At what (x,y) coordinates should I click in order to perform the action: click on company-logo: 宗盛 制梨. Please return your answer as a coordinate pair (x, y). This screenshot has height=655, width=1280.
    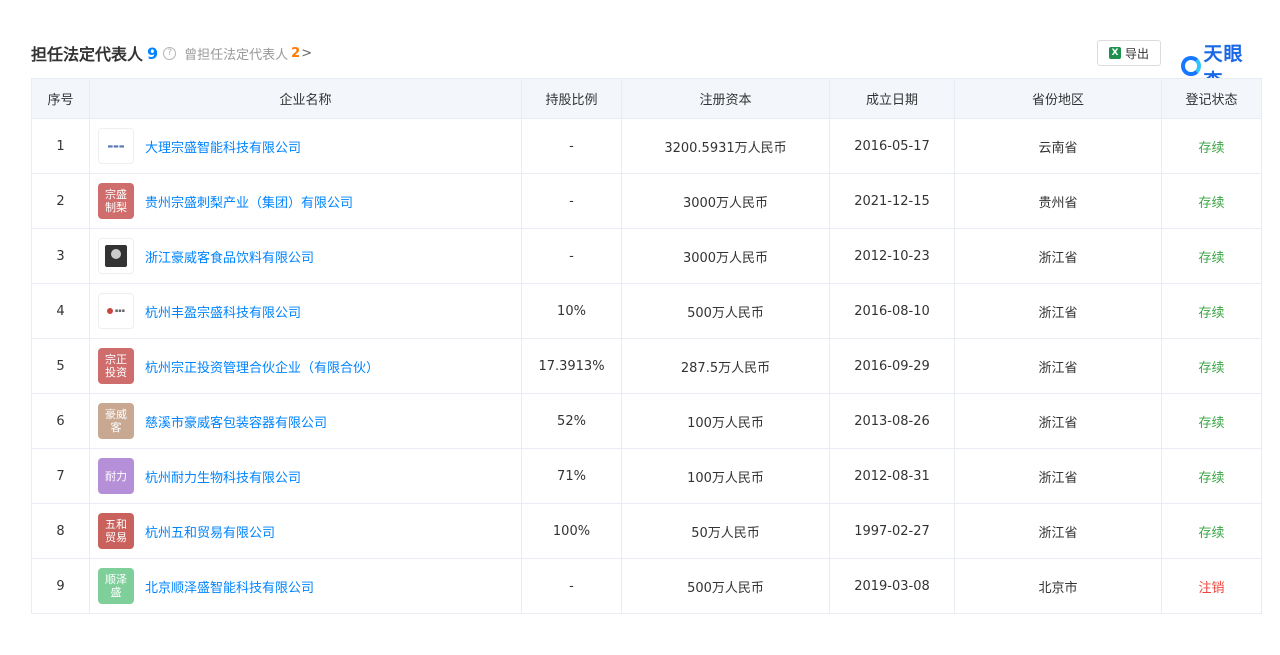
    Looking at the image, I should click on (116, 201).